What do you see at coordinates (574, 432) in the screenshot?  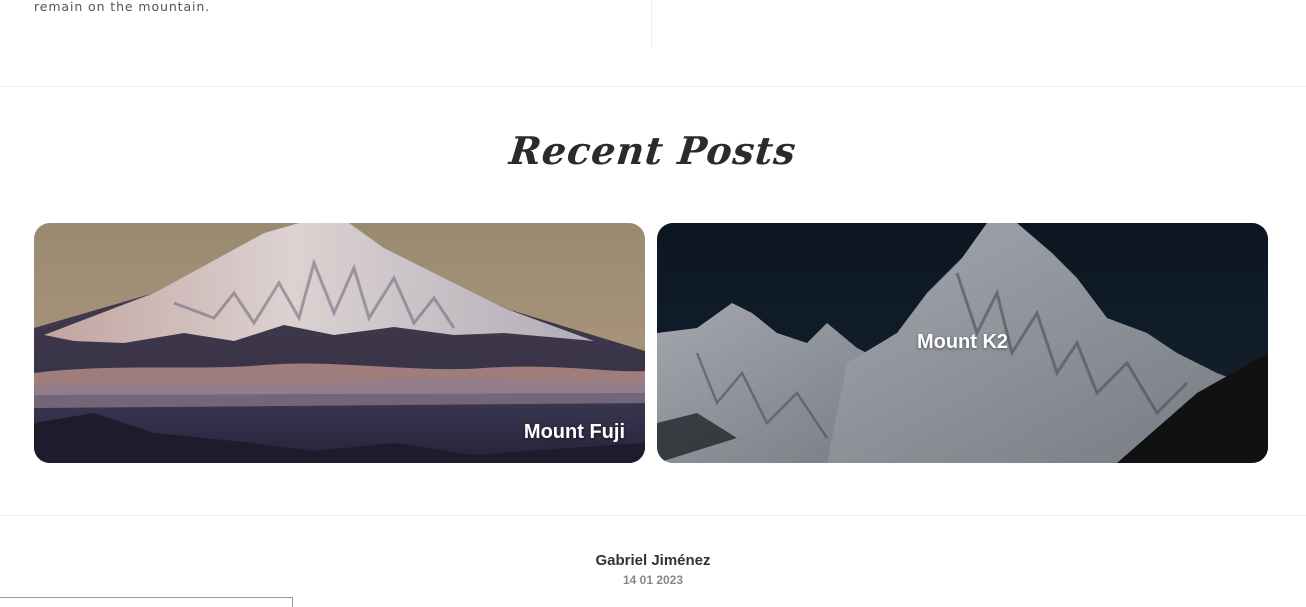 I see `post-title: Mount Fuji` at bounding box center [574, 432].